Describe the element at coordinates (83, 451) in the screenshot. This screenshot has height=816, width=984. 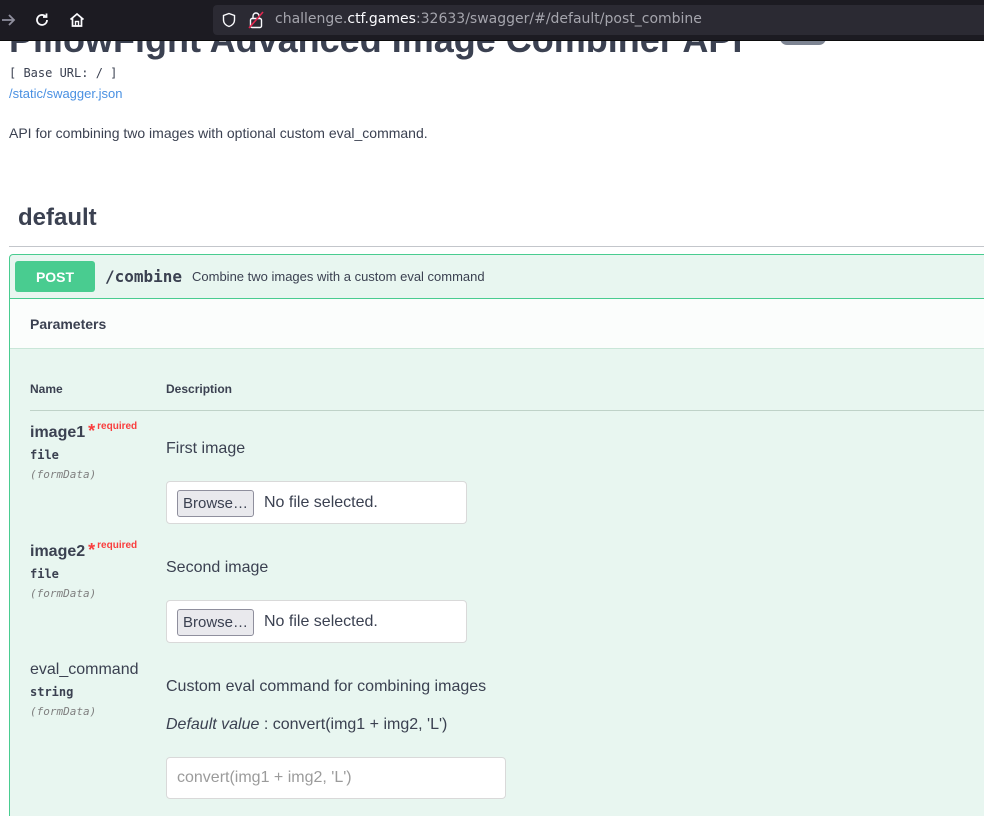
I see `param-image1: image1 * required file (formData)` at that location.